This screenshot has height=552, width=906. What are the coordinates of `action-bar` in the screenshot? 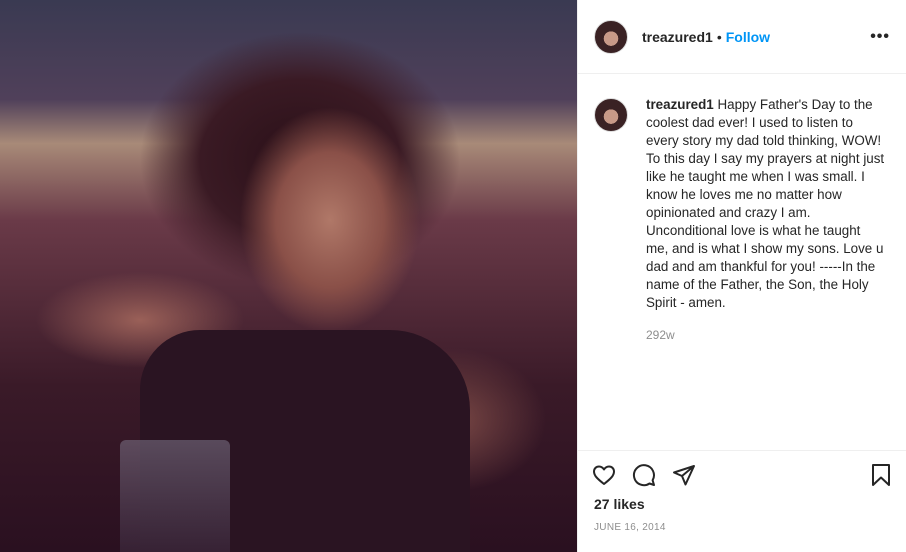 It's located at (742, 470).